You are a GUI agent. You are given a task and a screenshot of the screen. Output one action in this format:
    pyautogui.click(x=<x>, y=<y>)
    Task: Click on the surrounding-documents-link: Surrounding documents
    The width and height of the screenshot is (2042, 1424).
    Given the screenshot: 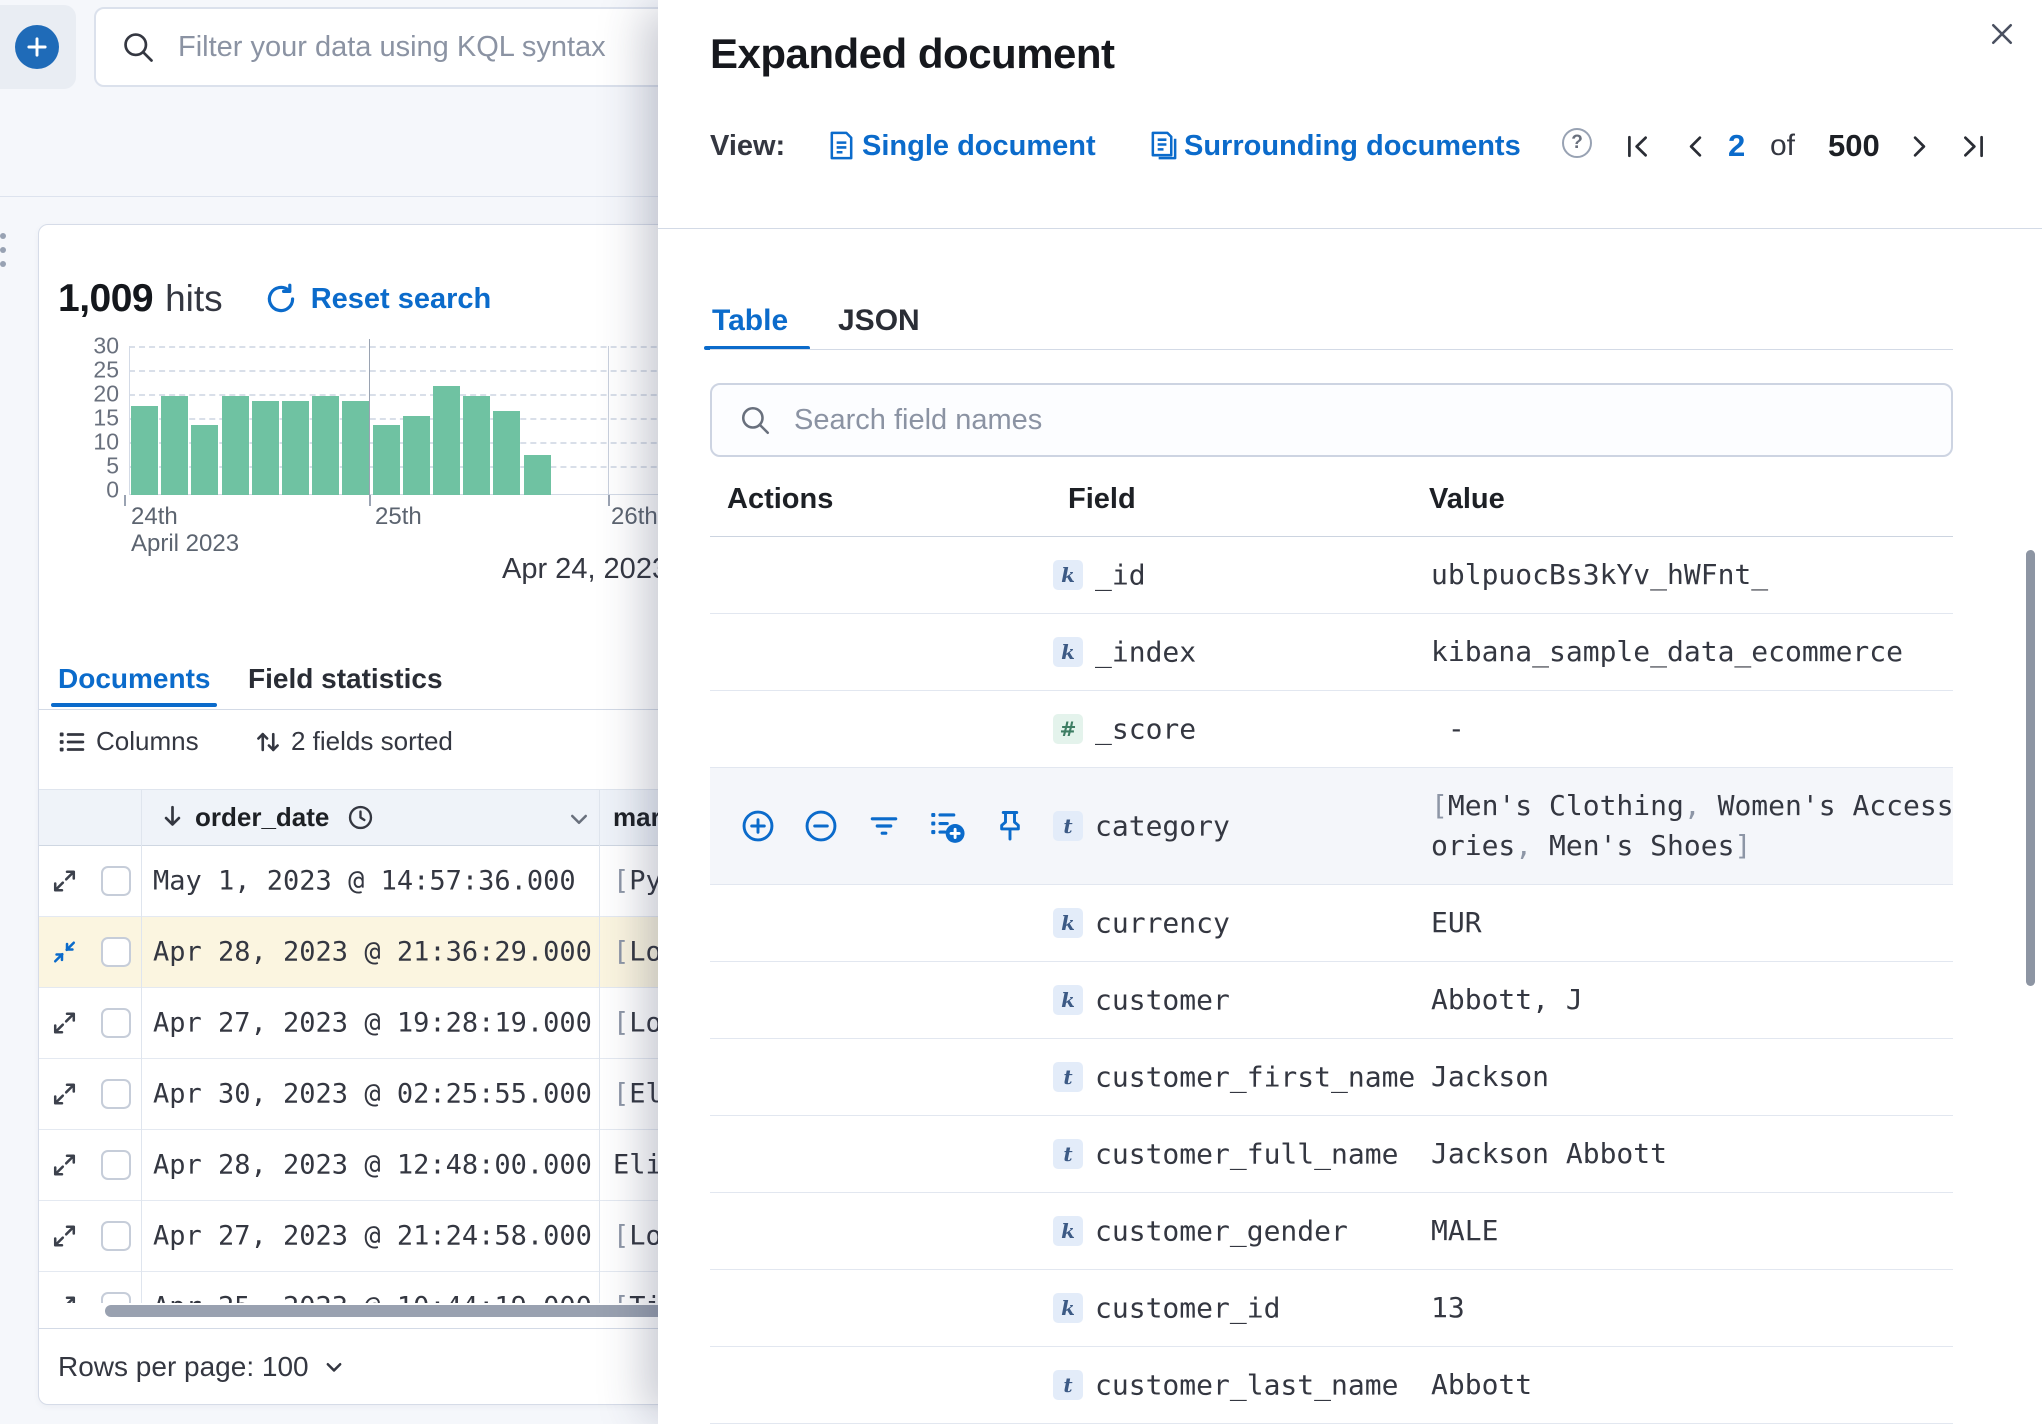 What is the action you would take?
    pyautogui.click(x=1352, y=146)
    